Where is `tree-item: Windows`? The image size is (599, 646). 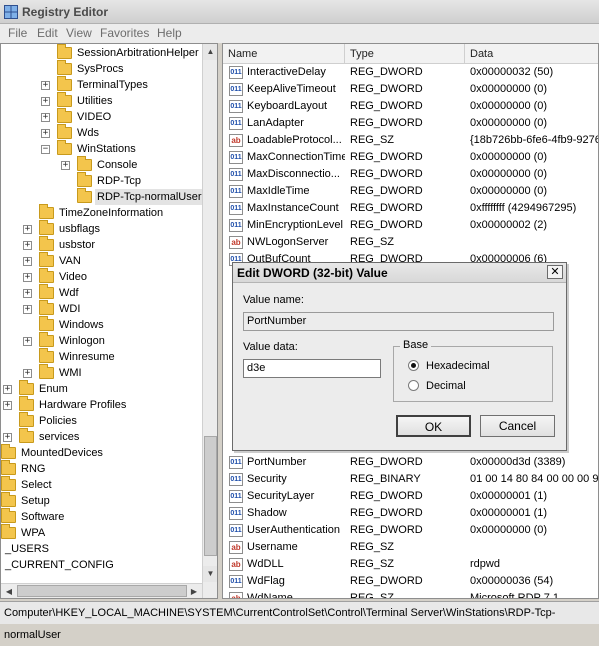
tree-item: Windows is located at coordinates (101, 324).